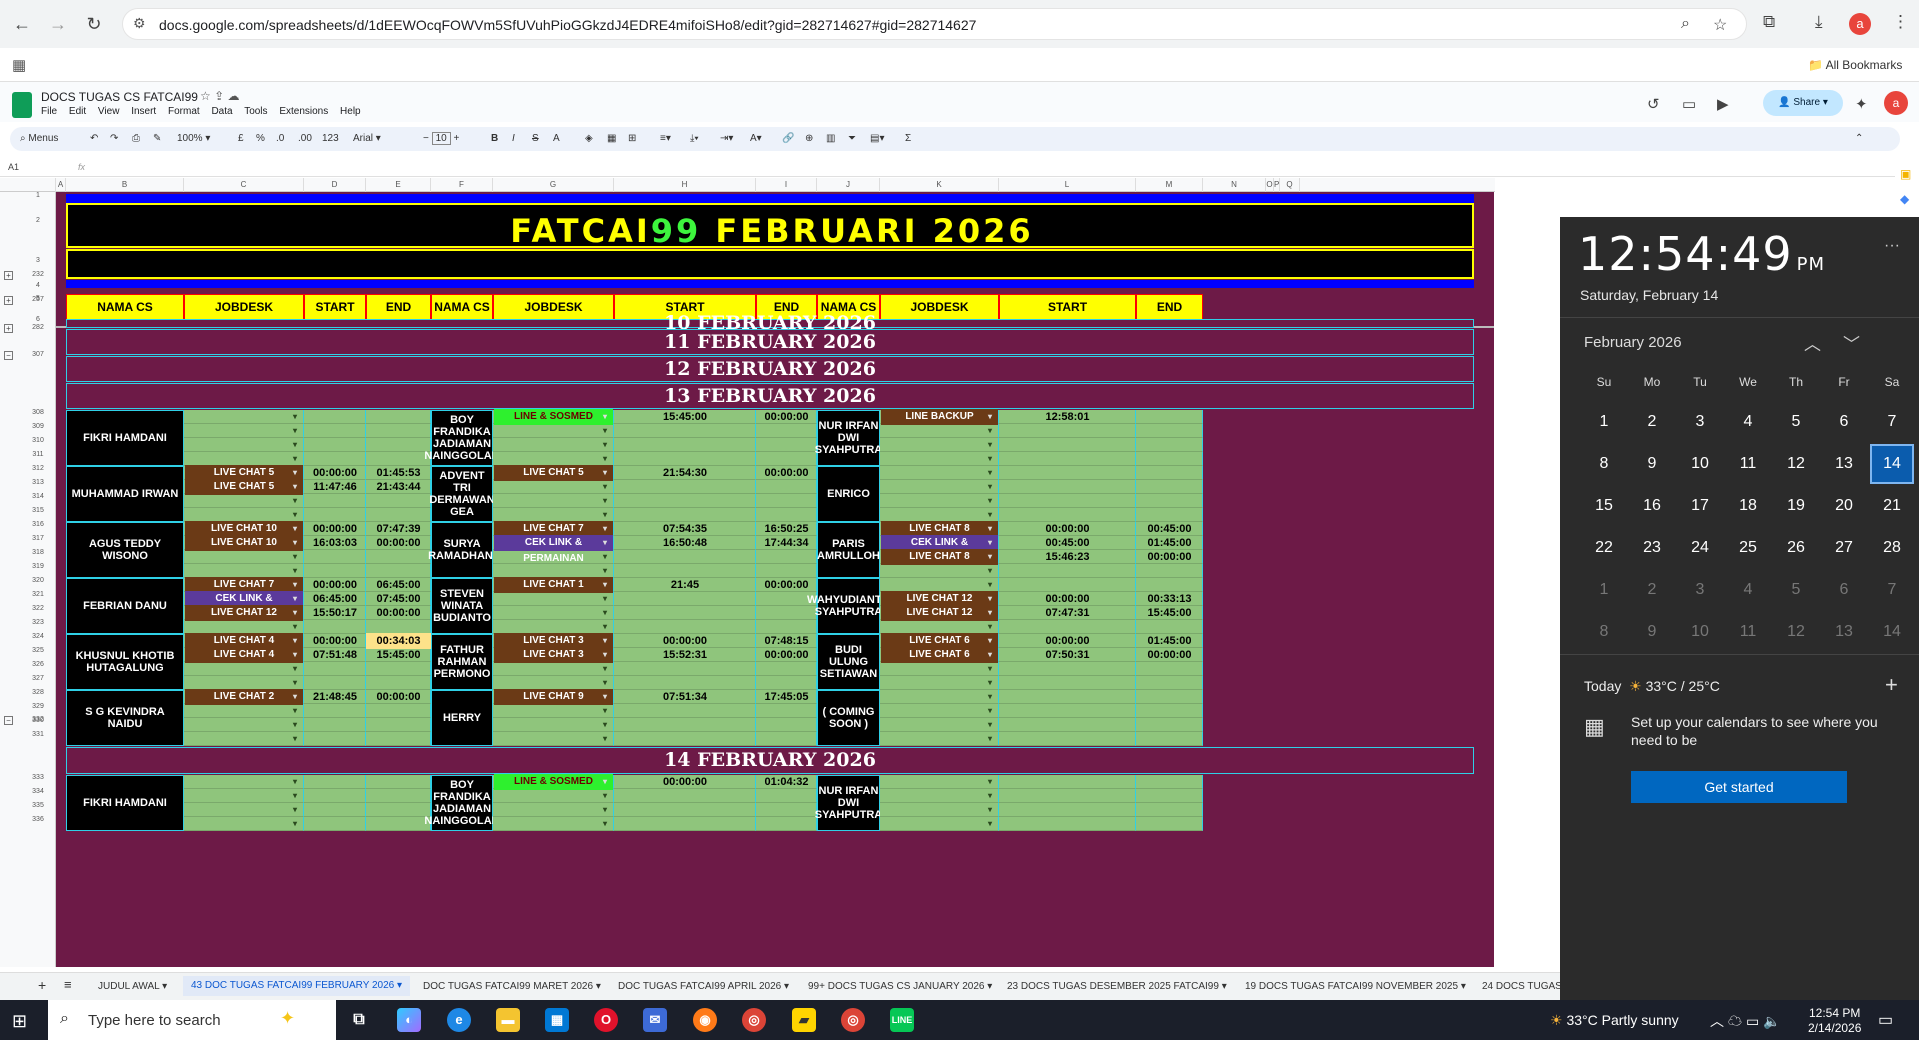 The image size is (1919, 1040). I want to click on dropdown-arrow-icon: ▾, so click(990, 824).